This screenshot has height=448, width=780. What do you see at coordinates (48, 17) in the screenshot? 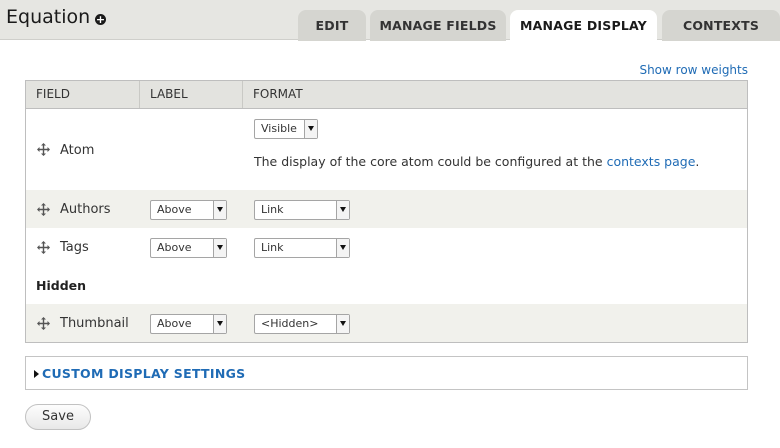
I see `page-title: Equation` at bounding box center [48, 17].